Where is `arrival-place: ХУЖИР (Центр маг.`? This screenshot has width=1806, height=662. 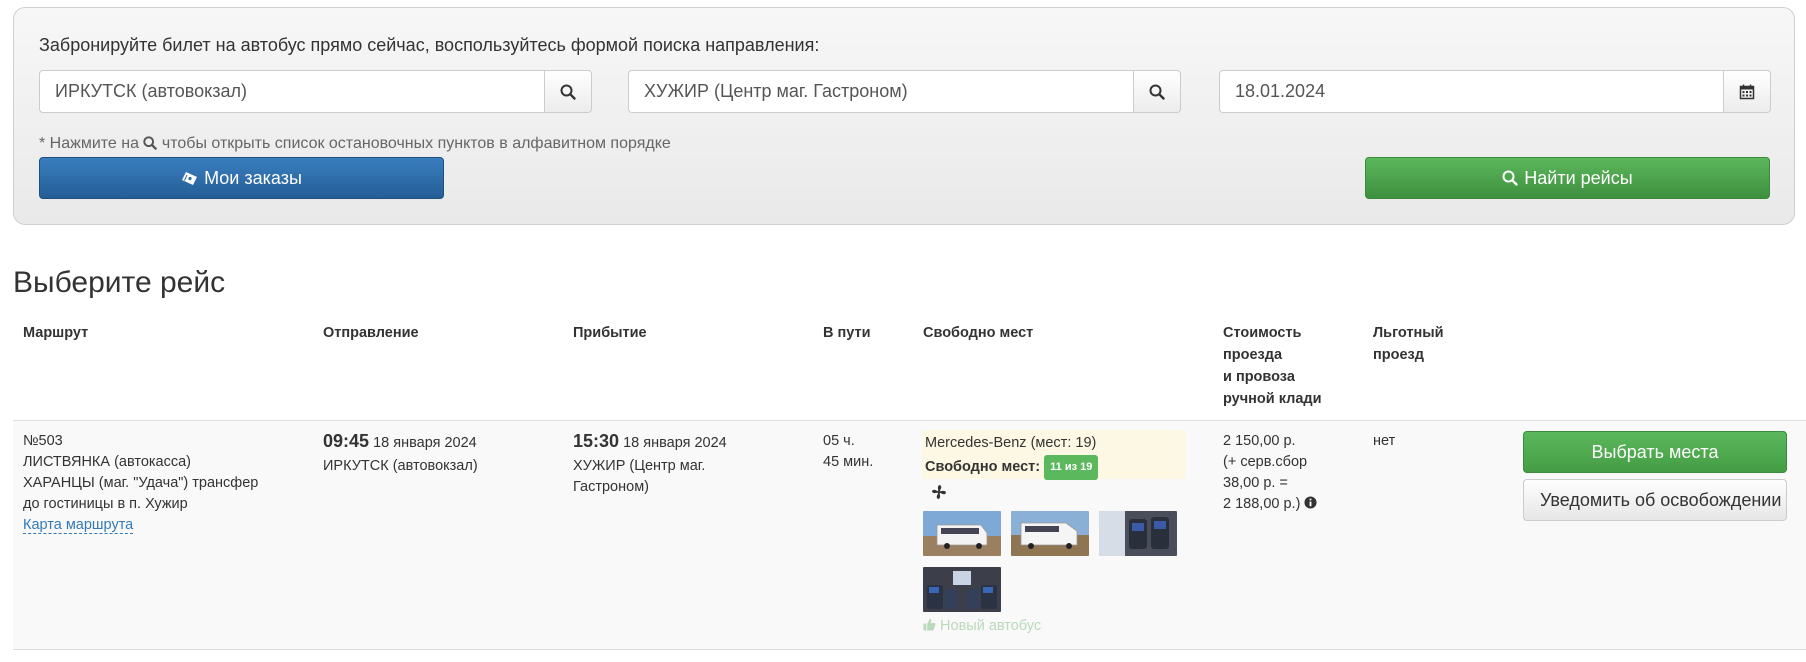
arrival-place: ХУЖИР (Центр маг. is located at coordinates (639, 466).